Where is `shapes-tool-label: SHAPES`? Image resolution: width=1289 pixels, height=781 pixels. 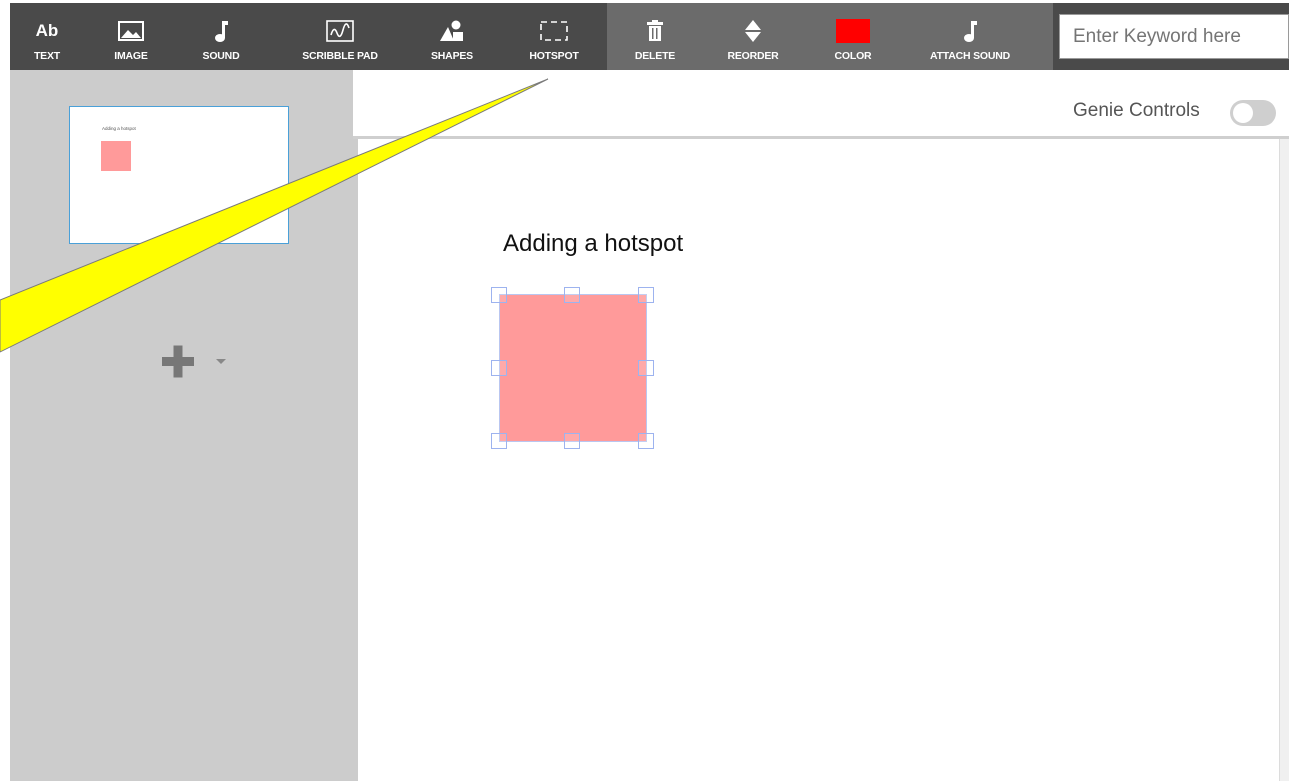 shapes-tool-label: SHAPES is located at coordinates (452, 56).